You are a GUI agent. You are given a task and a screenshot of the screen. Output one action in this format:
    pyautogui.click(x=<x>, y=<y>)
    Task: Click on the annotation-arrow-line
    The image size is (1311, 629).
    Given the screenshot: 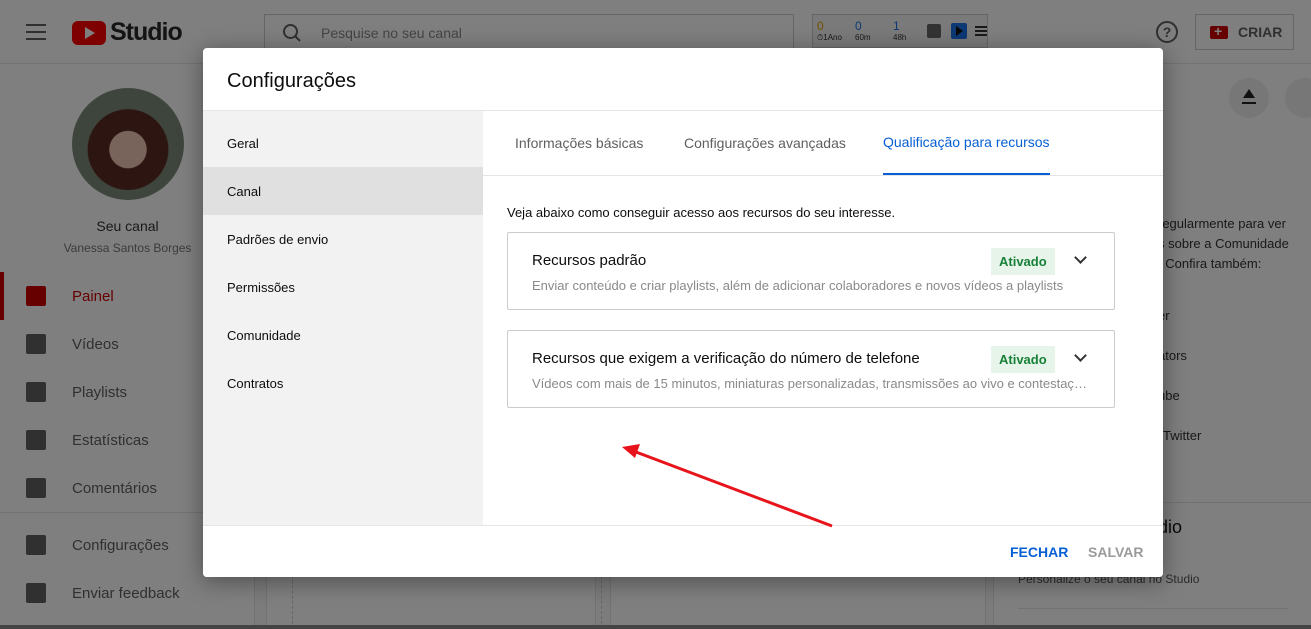 What is the action you would take?
    pyautogui.click(x=734, y=489)
    